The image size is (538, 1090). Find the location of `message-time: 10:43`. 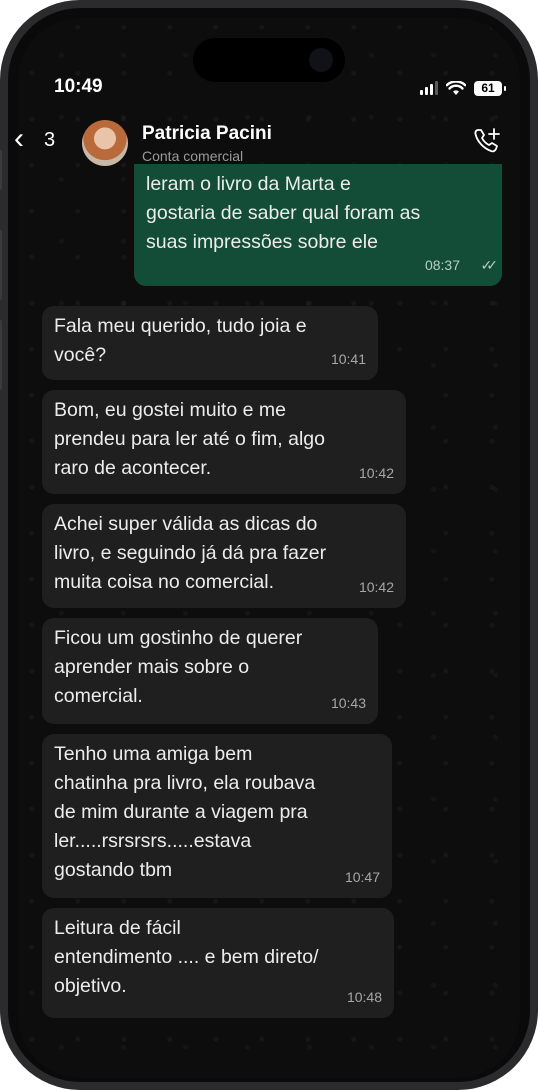

message-time: 10:43 is located at coordinates (348, 703).